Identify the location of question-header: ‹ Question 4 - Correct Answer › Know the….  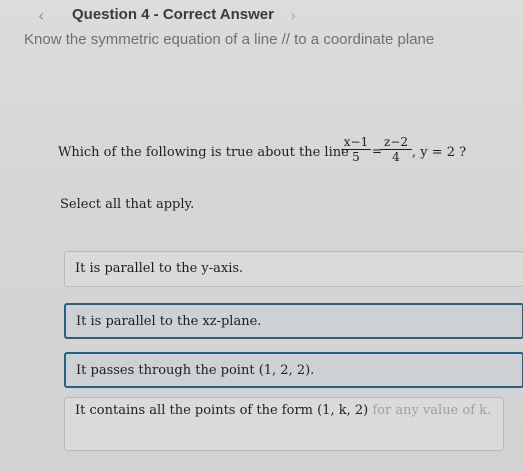
(261, 30).